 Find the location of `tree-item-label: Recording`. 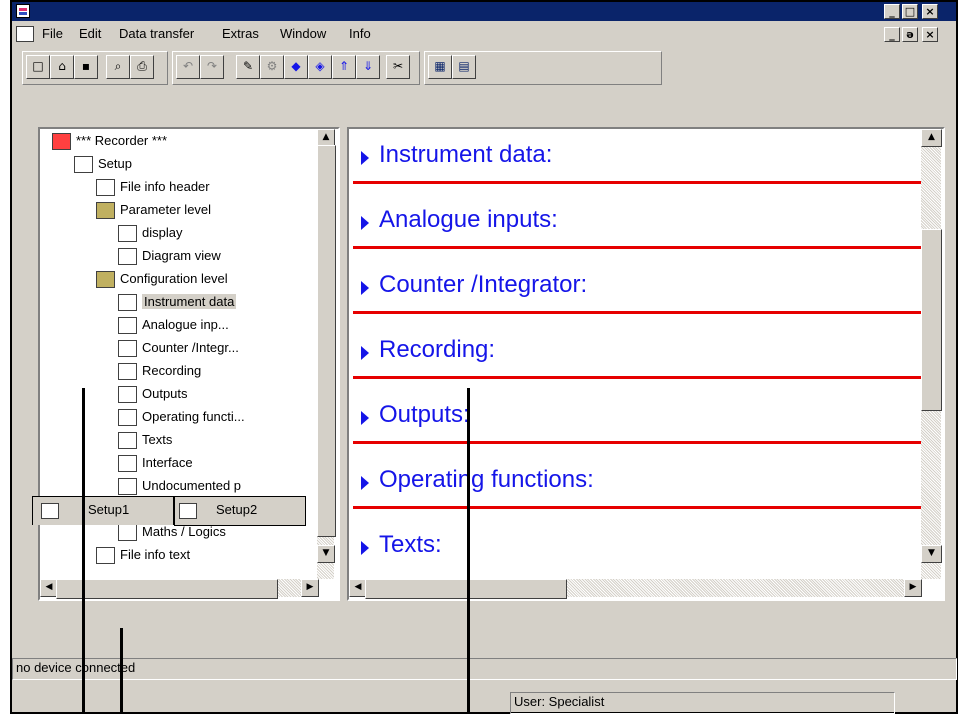

tree-item-label: Recording is located at coordinates (172, 370).